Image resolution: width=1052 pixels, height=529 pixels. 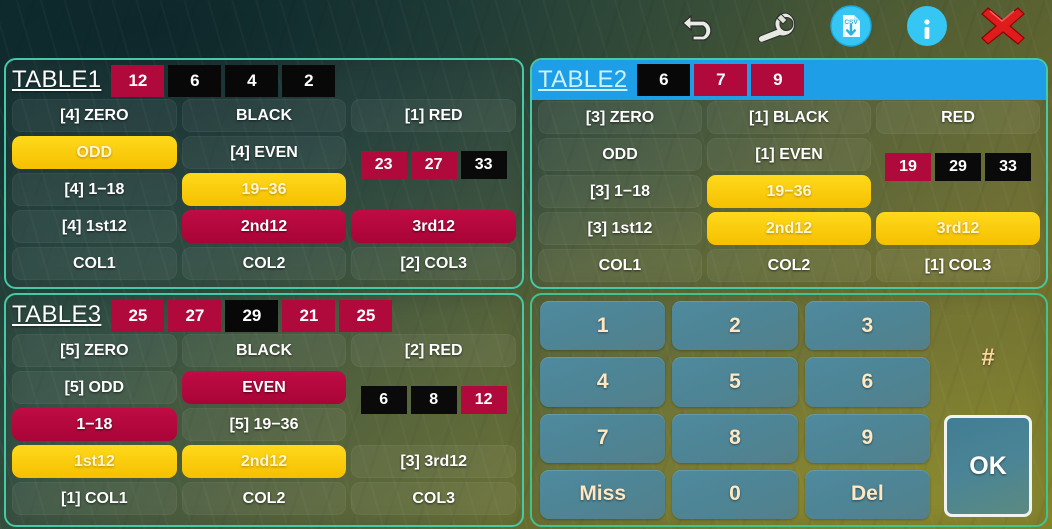 I want to click on key-1: 1, so click(x=603, y=326).